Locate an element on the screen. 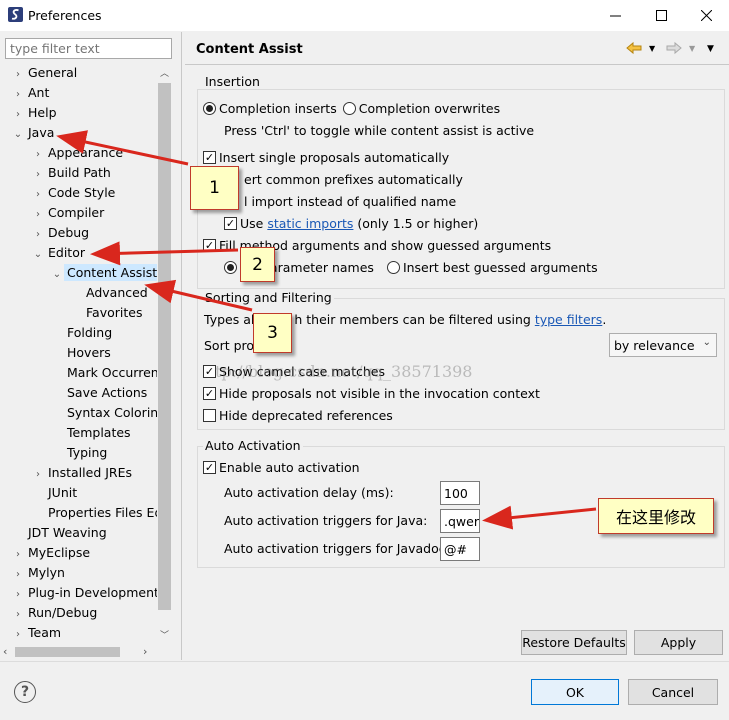 The height and width of the screenshot is (720, 729). tree-item-label: Mylyn is located at coordinates (46, 572).